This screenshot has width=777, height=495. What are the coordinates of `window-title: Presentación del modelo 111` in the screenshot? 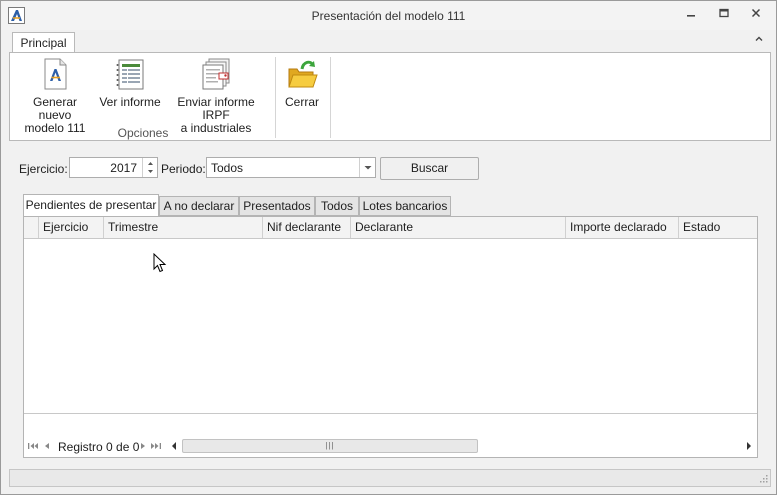 It's located at (388, 16).